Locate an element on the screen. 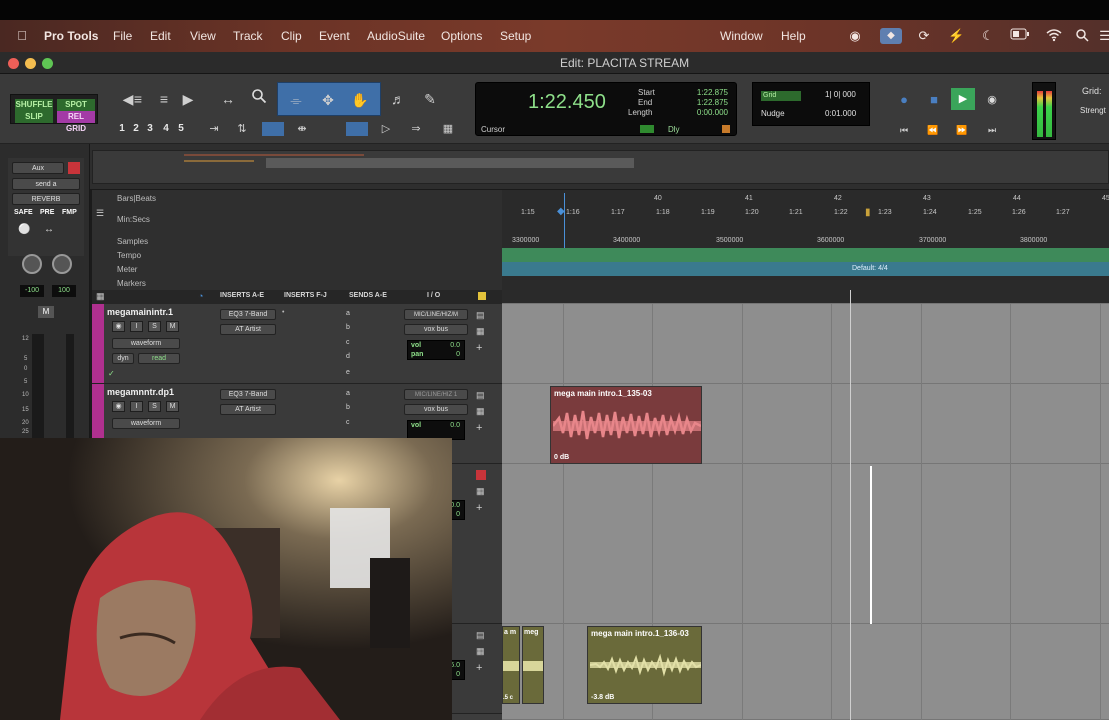 The height and width of the screenshot is (720, 1109). menu-help: Help is located at coordinates (793, 36).